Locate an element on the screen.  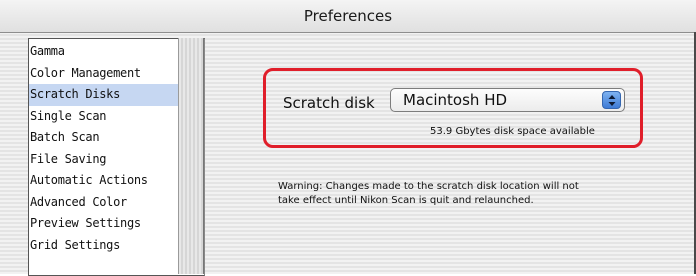
title-bar: Preferences is located at coordinates (348, 16).